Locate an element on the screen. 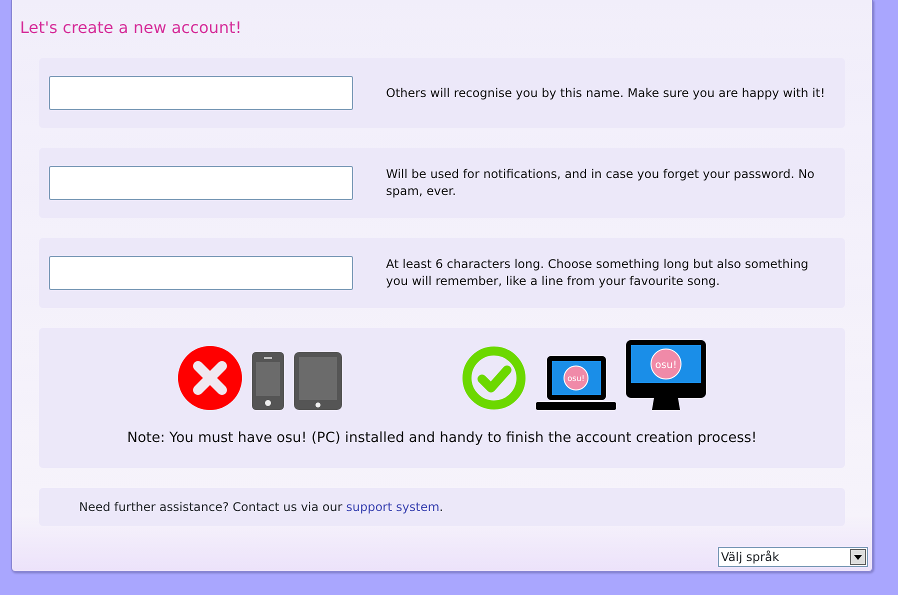  tablet-icon is located at coordinates (318, 381).